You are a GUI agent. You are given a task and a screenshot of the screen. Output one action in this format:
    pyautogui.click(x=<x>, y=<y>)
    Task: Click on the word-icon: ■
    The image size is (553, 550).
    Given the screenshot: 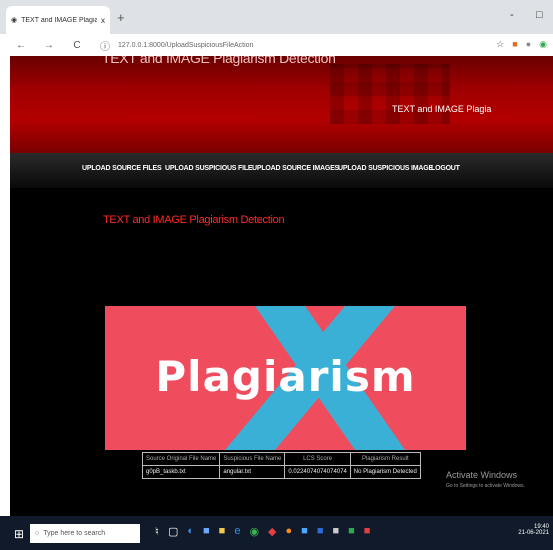 What is the action you would take?
    pyautogui.click(x=320, y=531)
    